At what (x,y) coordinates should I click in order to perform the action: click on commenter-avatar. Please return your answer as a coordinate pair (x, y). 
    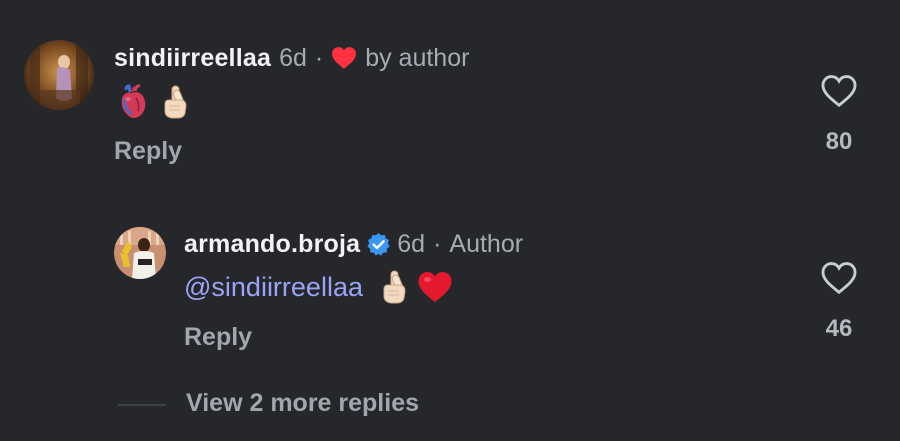
    Looking at the image, I should click on (59, 75).